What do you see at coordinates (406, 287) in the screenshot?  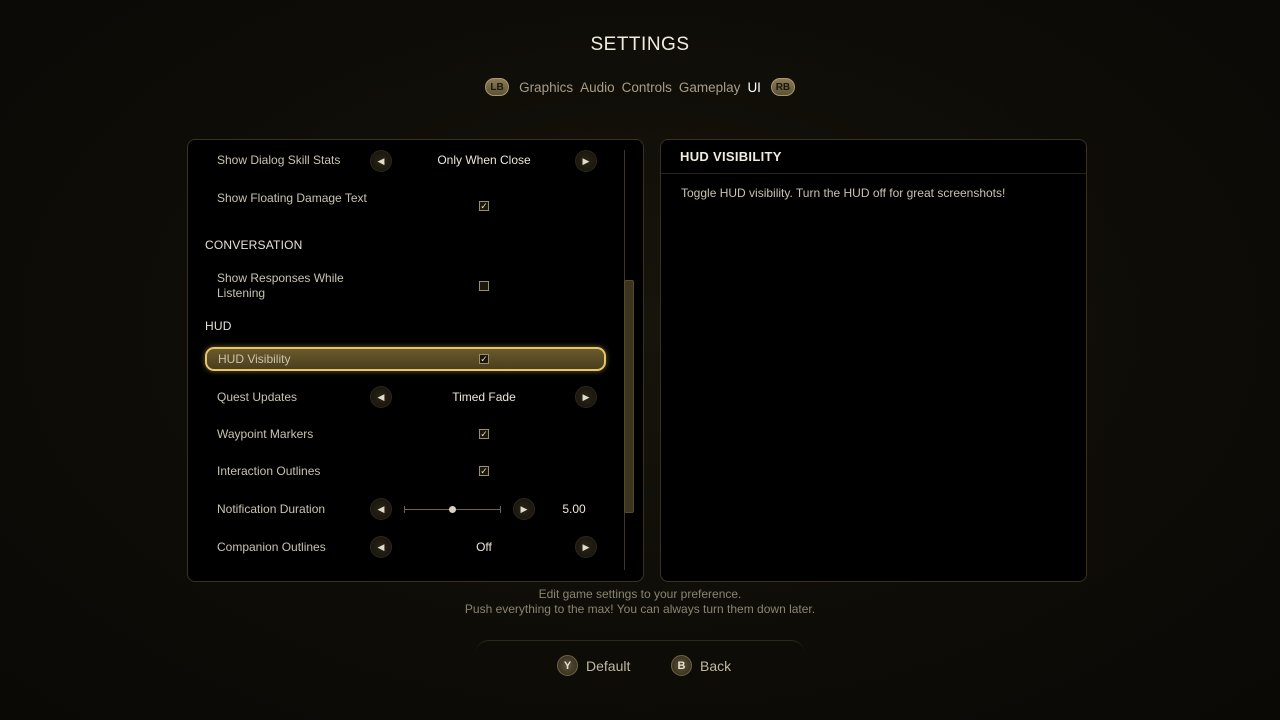 I see `setting-show-responses-while-listening: Show Responses While Listening` at bounding box center [406, 287].